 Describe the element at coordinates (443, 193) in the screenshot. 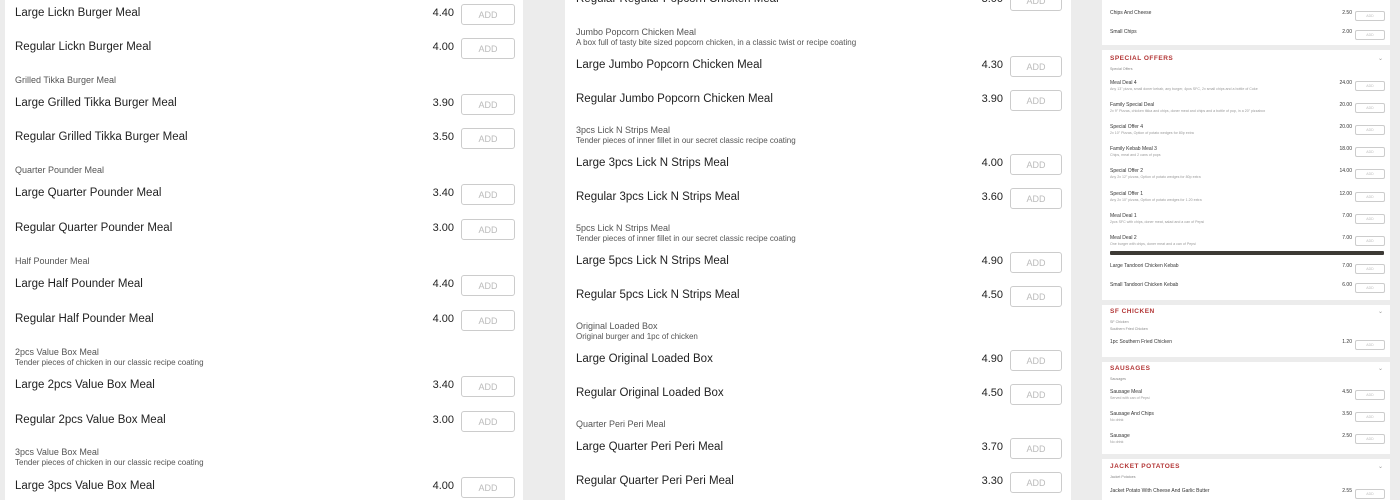

I see `menu-item-price: 3.40` at that location.